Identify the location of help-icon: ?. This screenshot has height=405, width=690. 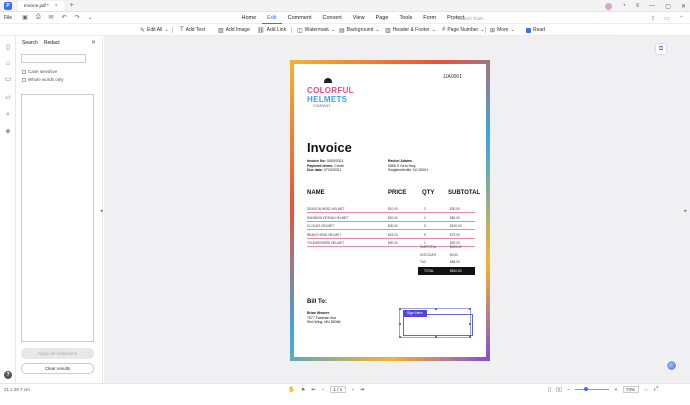
(8, 375).